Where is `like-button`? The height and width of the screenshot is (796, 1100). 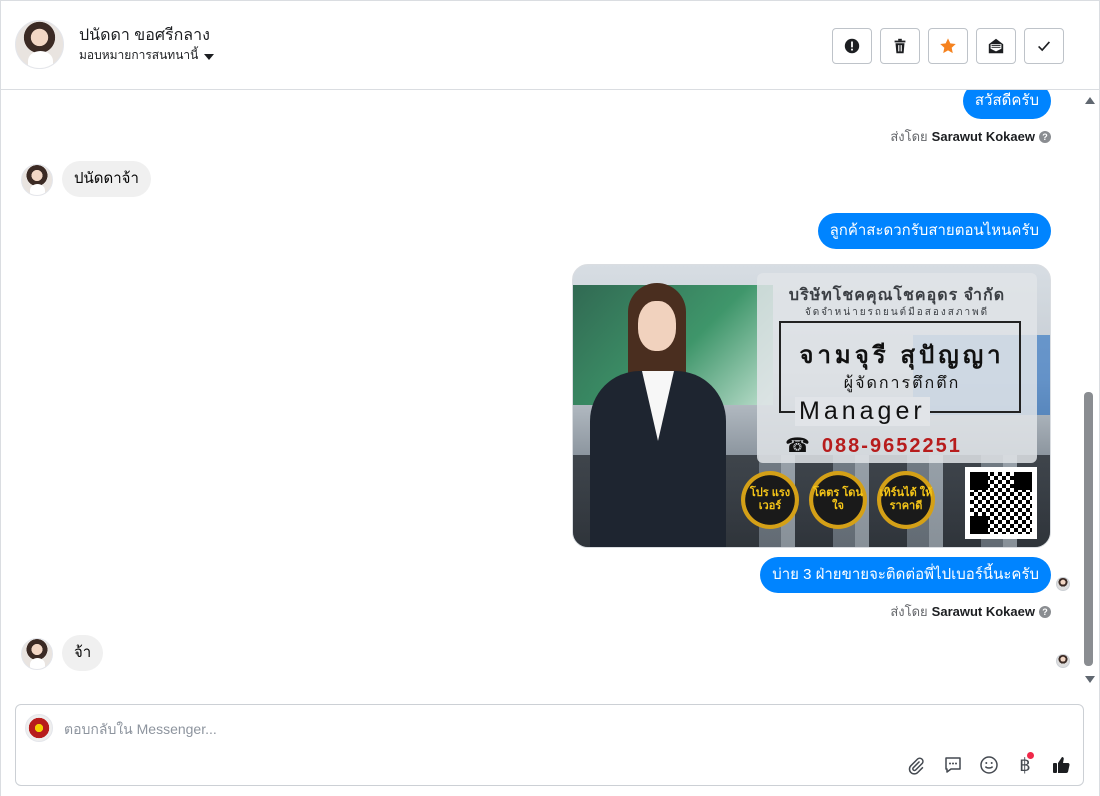 like-button is located at coordinates (1061, 765).